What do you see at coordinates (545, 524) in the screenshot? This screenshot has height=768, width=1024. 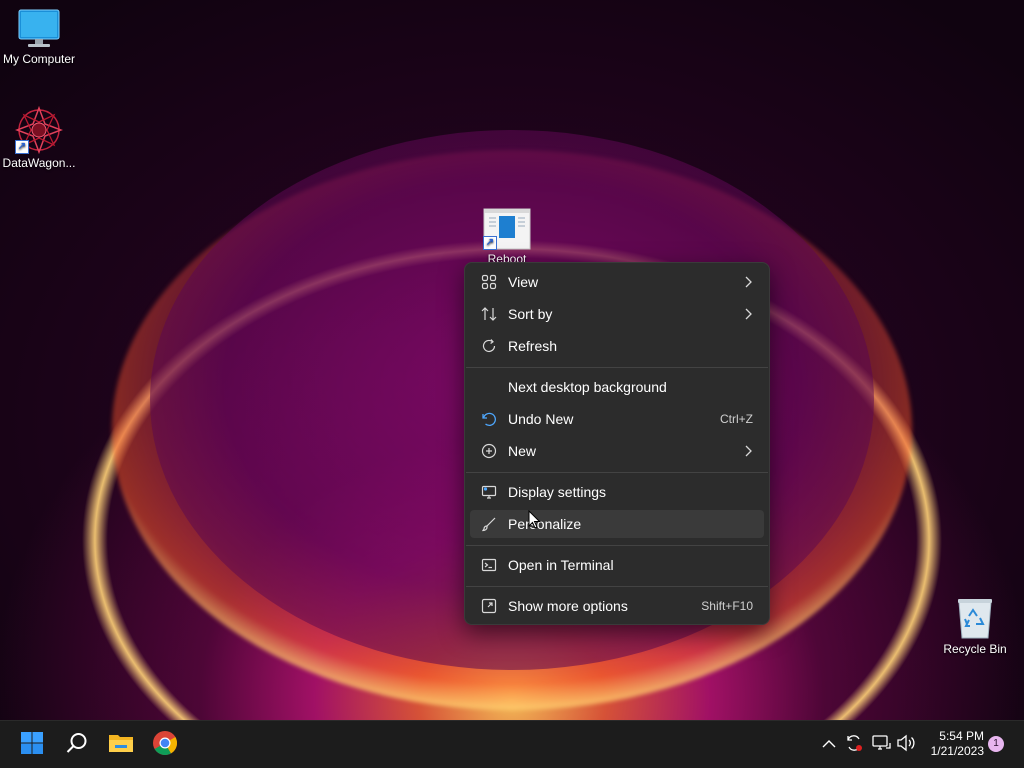 I see `menu-item-label: Personalize` at bounding box center [545, 524].